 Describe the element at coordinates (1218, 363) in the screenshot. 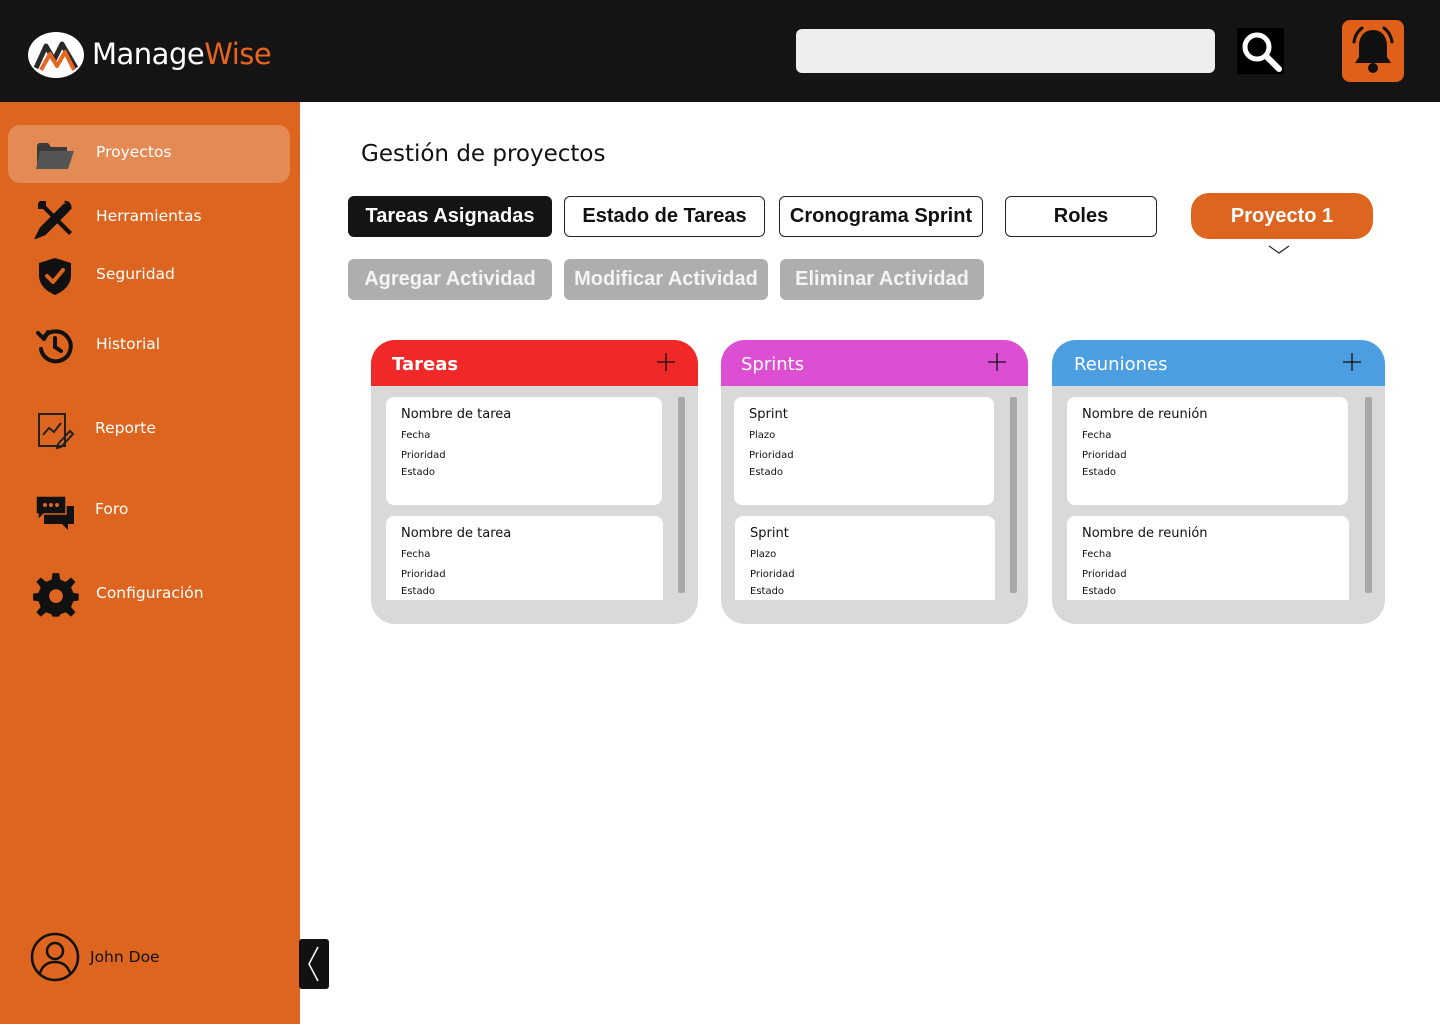

I see `board-header: Reuniones` at that location.